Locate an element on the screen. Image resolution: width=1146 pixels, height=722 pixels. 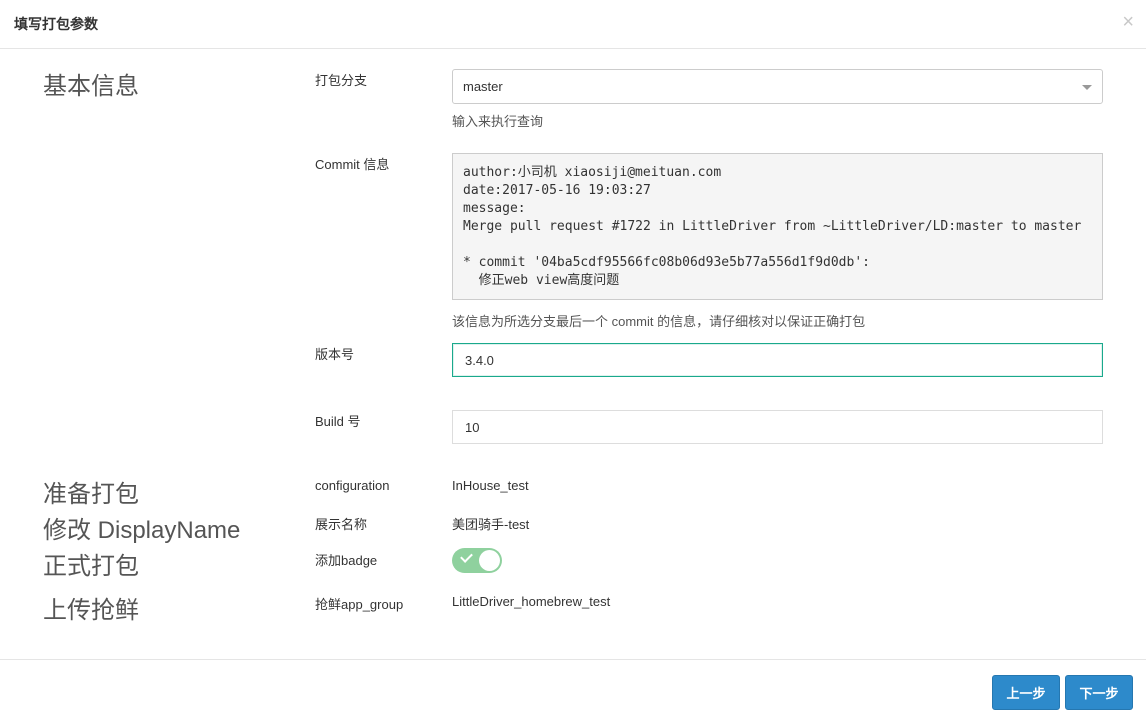
app-group-label: 抢鲜app_group is located at coordinates (359, 604).